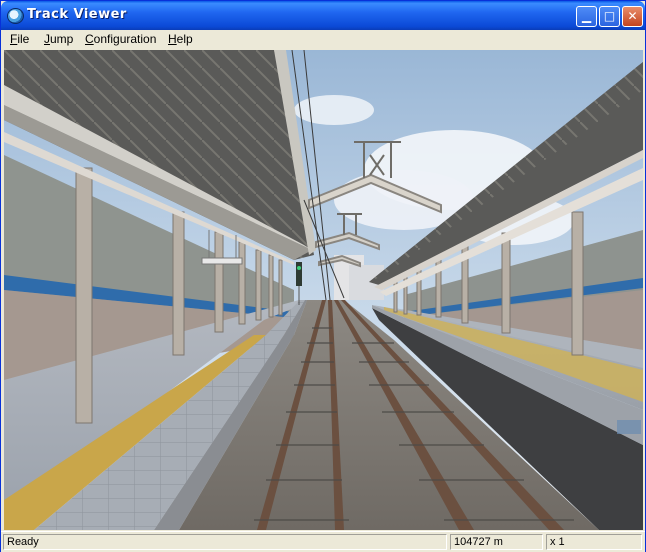 Image resolution: width=646 pixels, height=552 pixels. I want to click on menu-jump-label: ump, so click(62, 39).